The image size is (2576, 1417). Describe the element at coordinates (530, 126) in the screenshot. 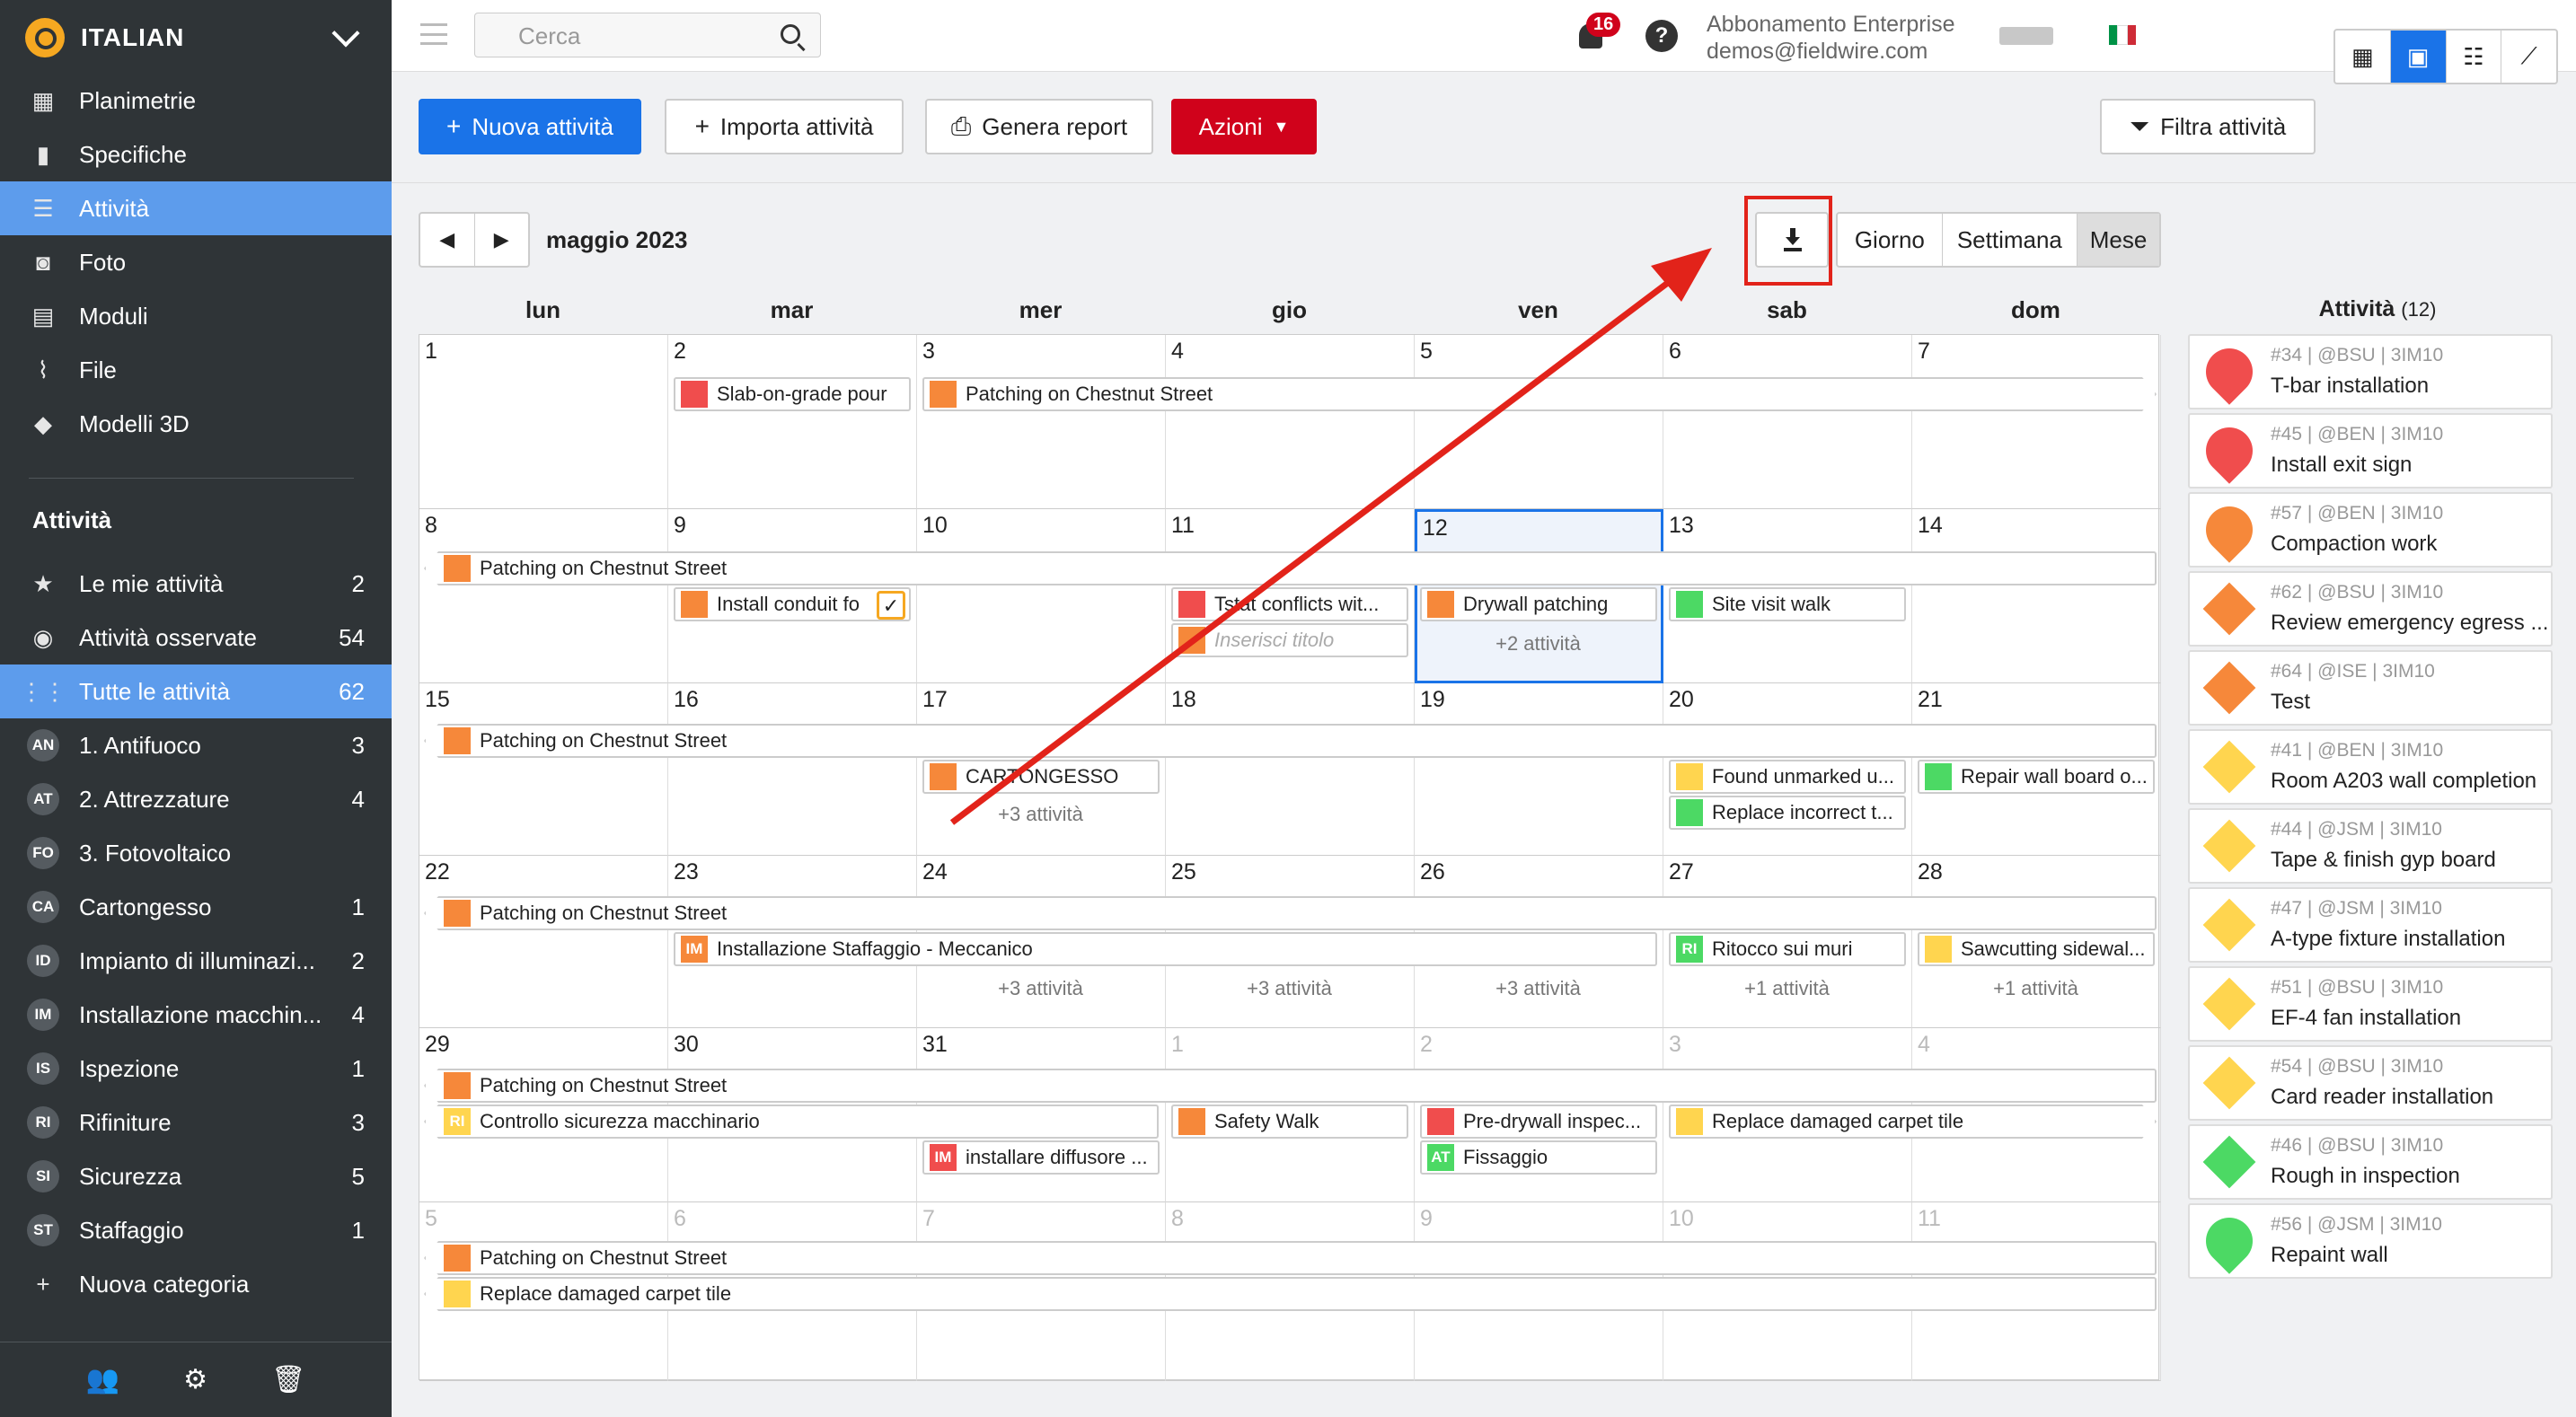

I see `new-task-button: + Nuova attività` at that location.